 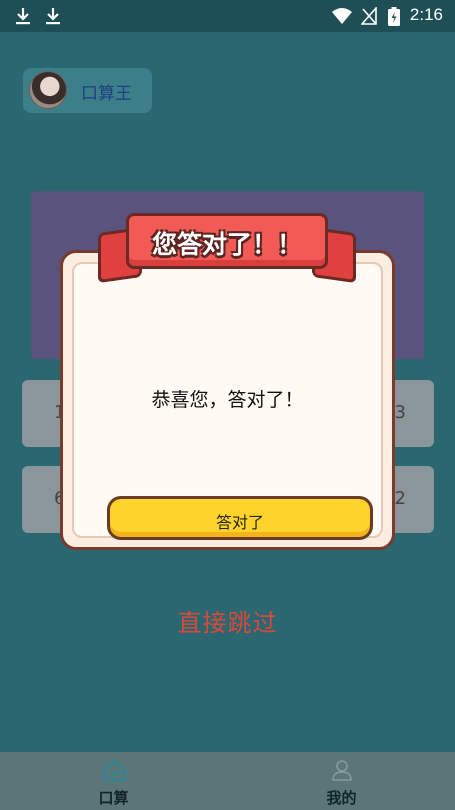 I want to click on dialog-title: 您答对了！！, so click(x=226, y=244).